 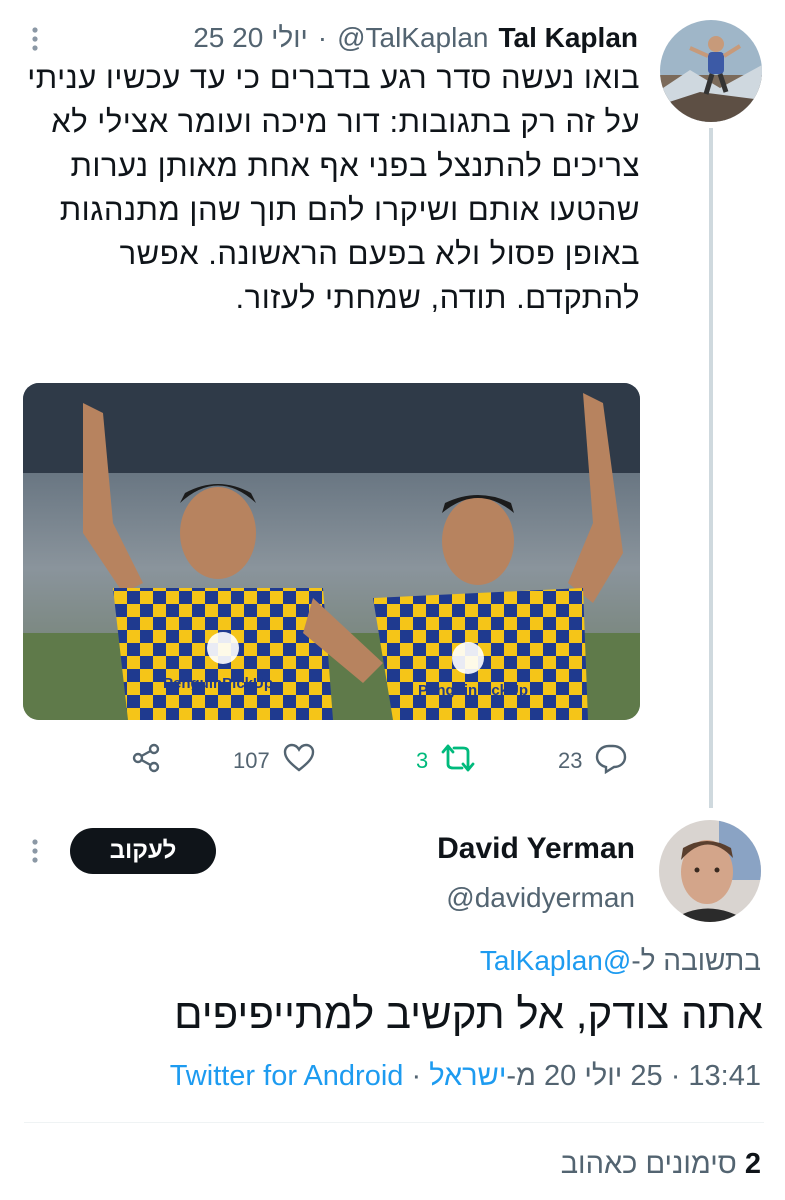 What do you see at coordinates (394, 1122) in the screenshot?
I see `divider` at bounding box center [394, 1122].